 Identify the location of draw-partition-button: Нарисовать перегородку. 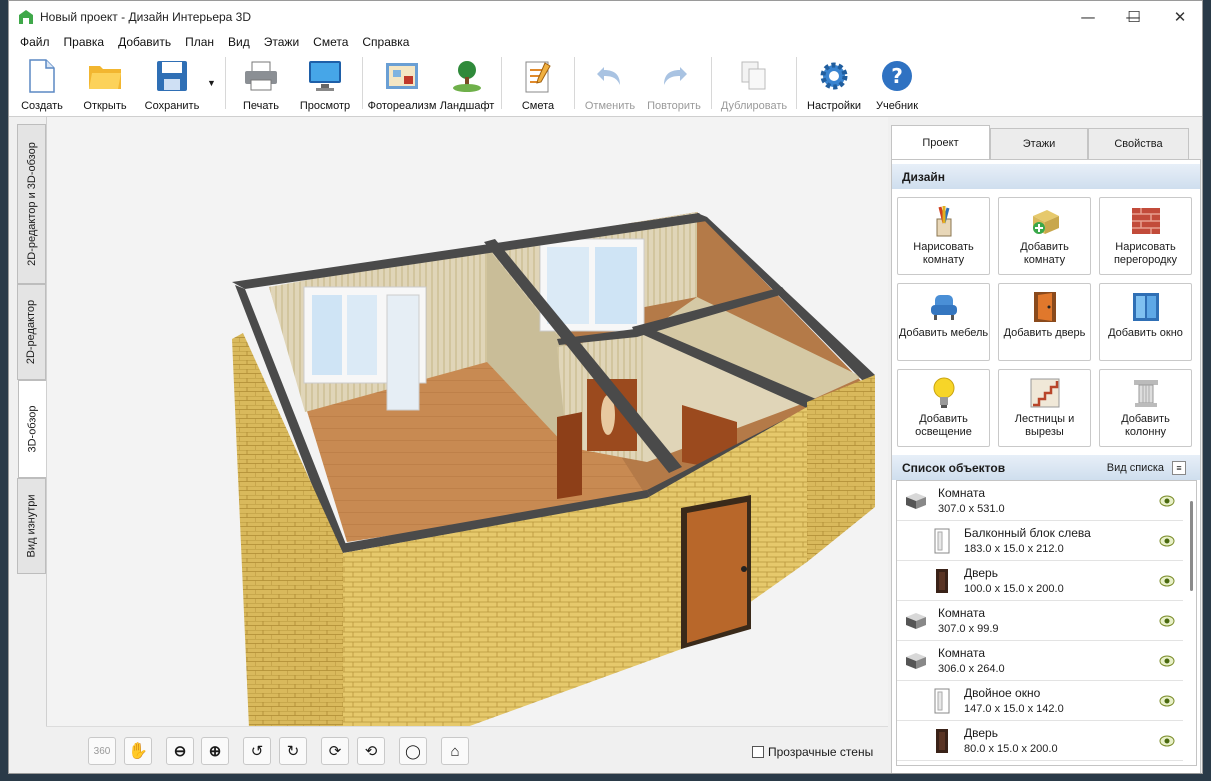
(1145, 236).